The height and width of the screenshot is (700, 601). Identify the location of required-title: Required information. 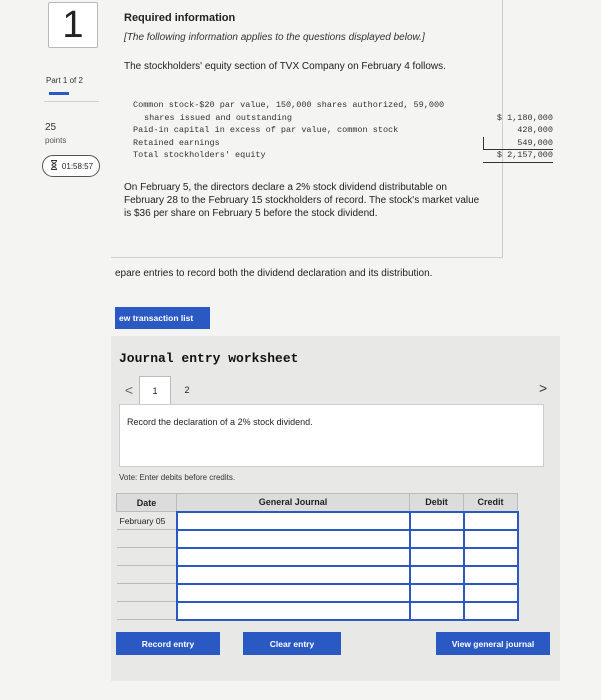
(180, 18).